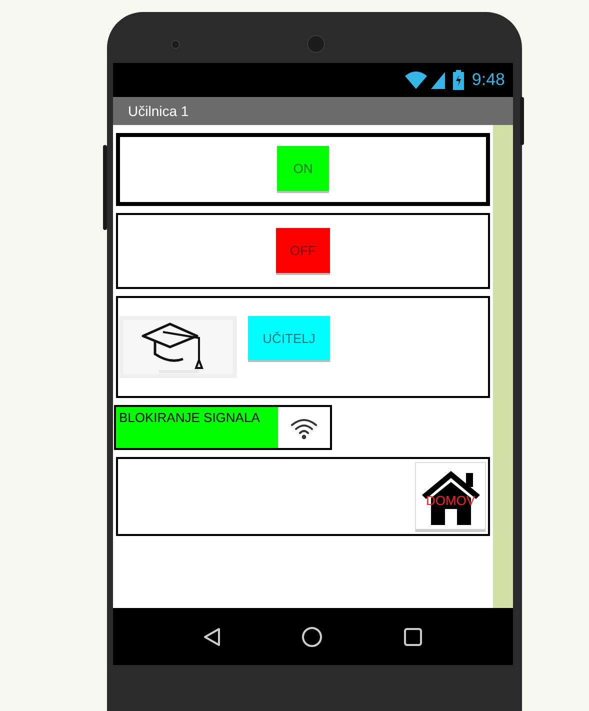 This screenshot has width=589, height=711. What do you see at coordinates (303, 169) in the screenshot?
I see `toggle-button: ON` at bounding box center [303, 169].